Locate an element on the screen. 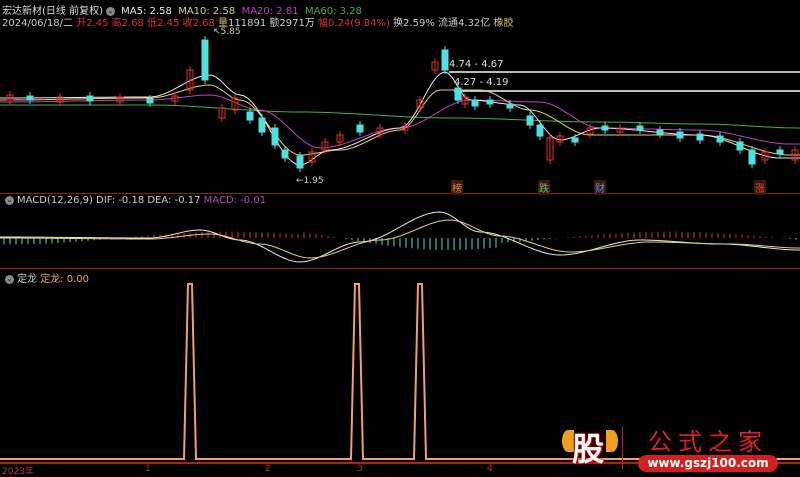 This screenshot has height=477, width=800. signal-tag: 榜 is located at coordinates (457, 187).